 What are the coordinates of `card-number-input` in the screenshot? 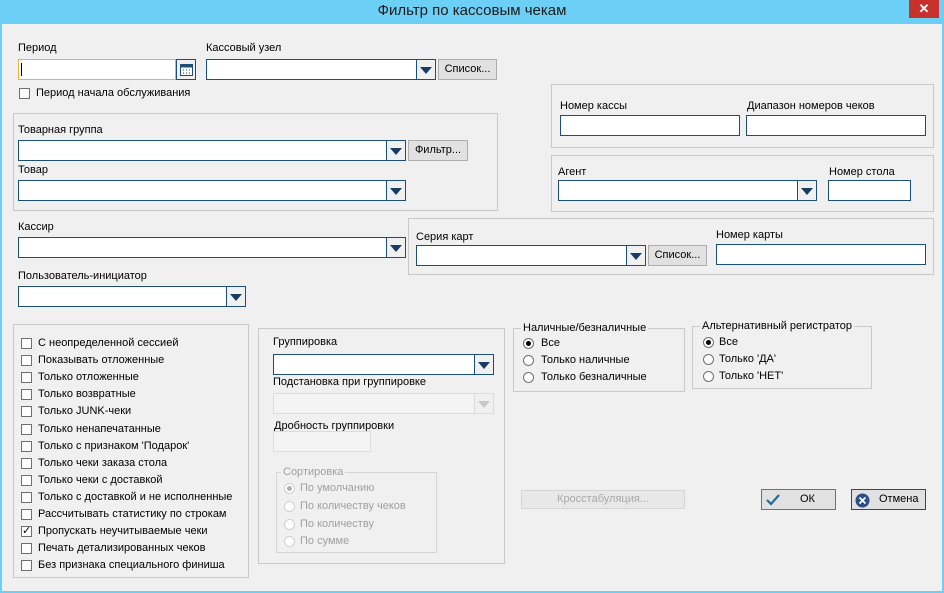 It's located at (821, 254).